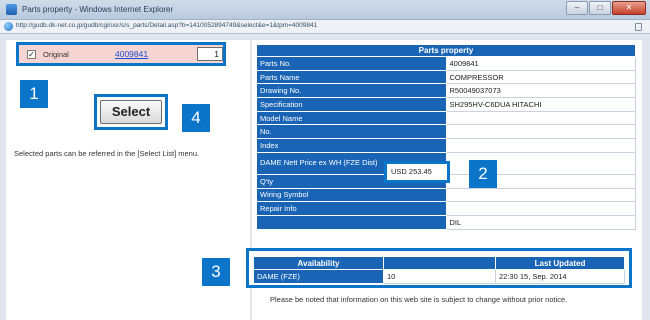  Describe the element at coordinates (351, 195) in the screenshot. I see `row-label: Wiring Symbol` at that location.